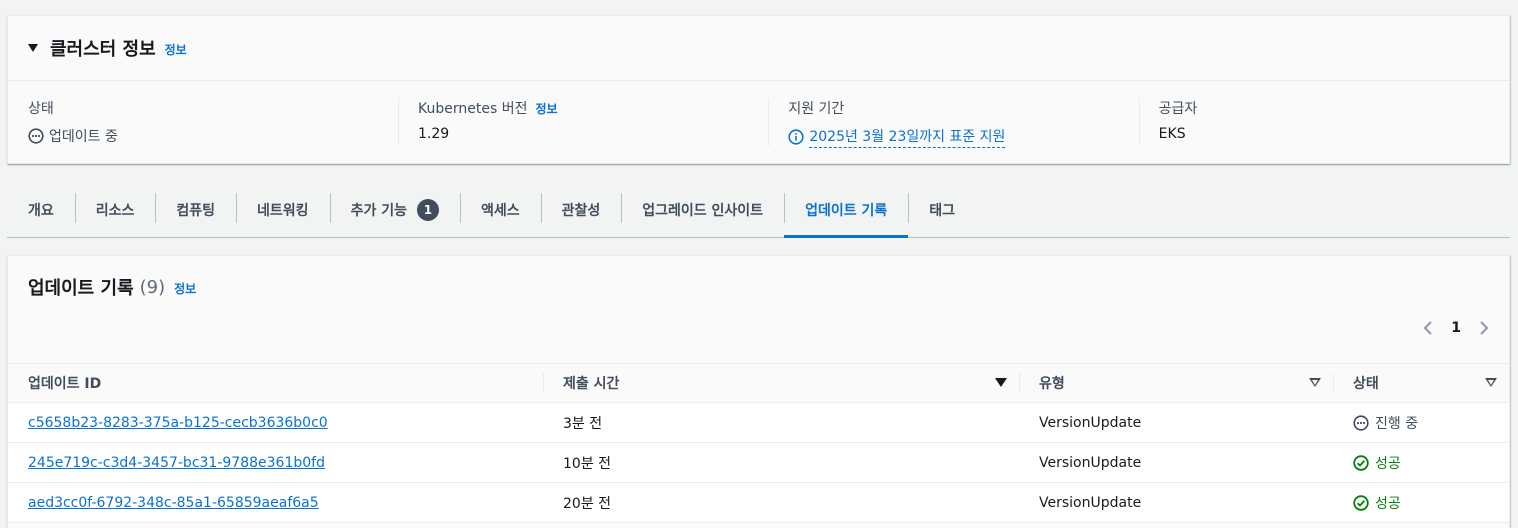 The width and height of the screenshot is (1518, 528). I want to click on tab-label: 네트워킹, so click(283, 210).